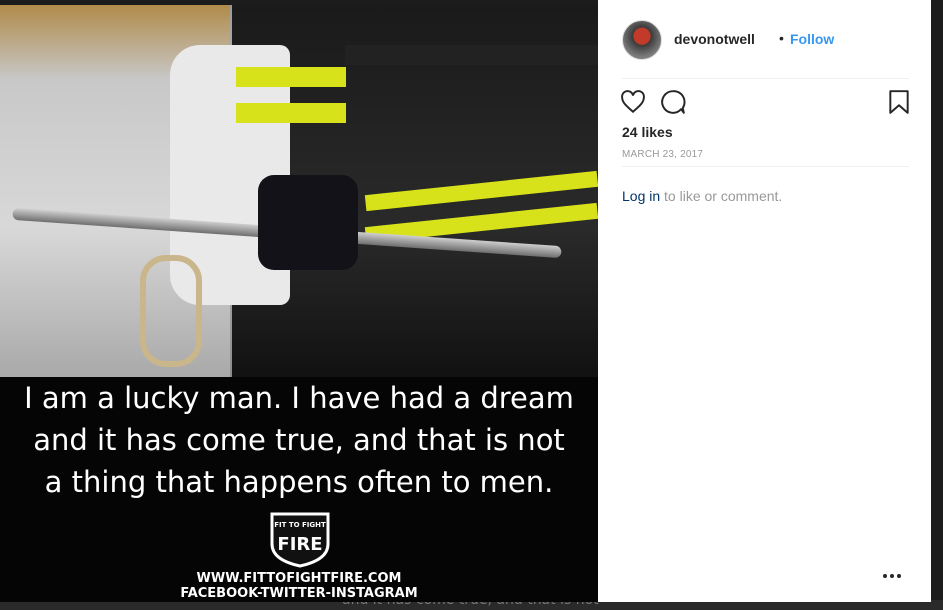 This screenshot has height=610, width=943. I want to click on login-prompt: Log in to like or comment., so click(702, 196).